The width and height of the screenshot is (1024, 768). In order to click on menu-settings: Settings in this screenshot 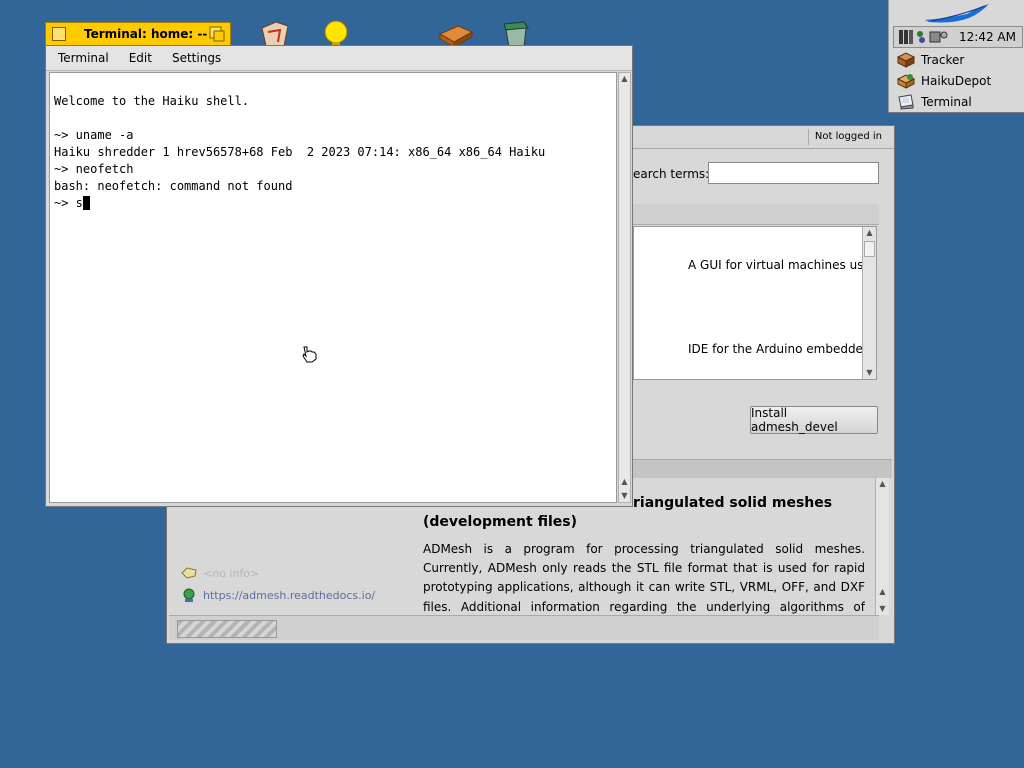, I will do `click(194, 58)`.